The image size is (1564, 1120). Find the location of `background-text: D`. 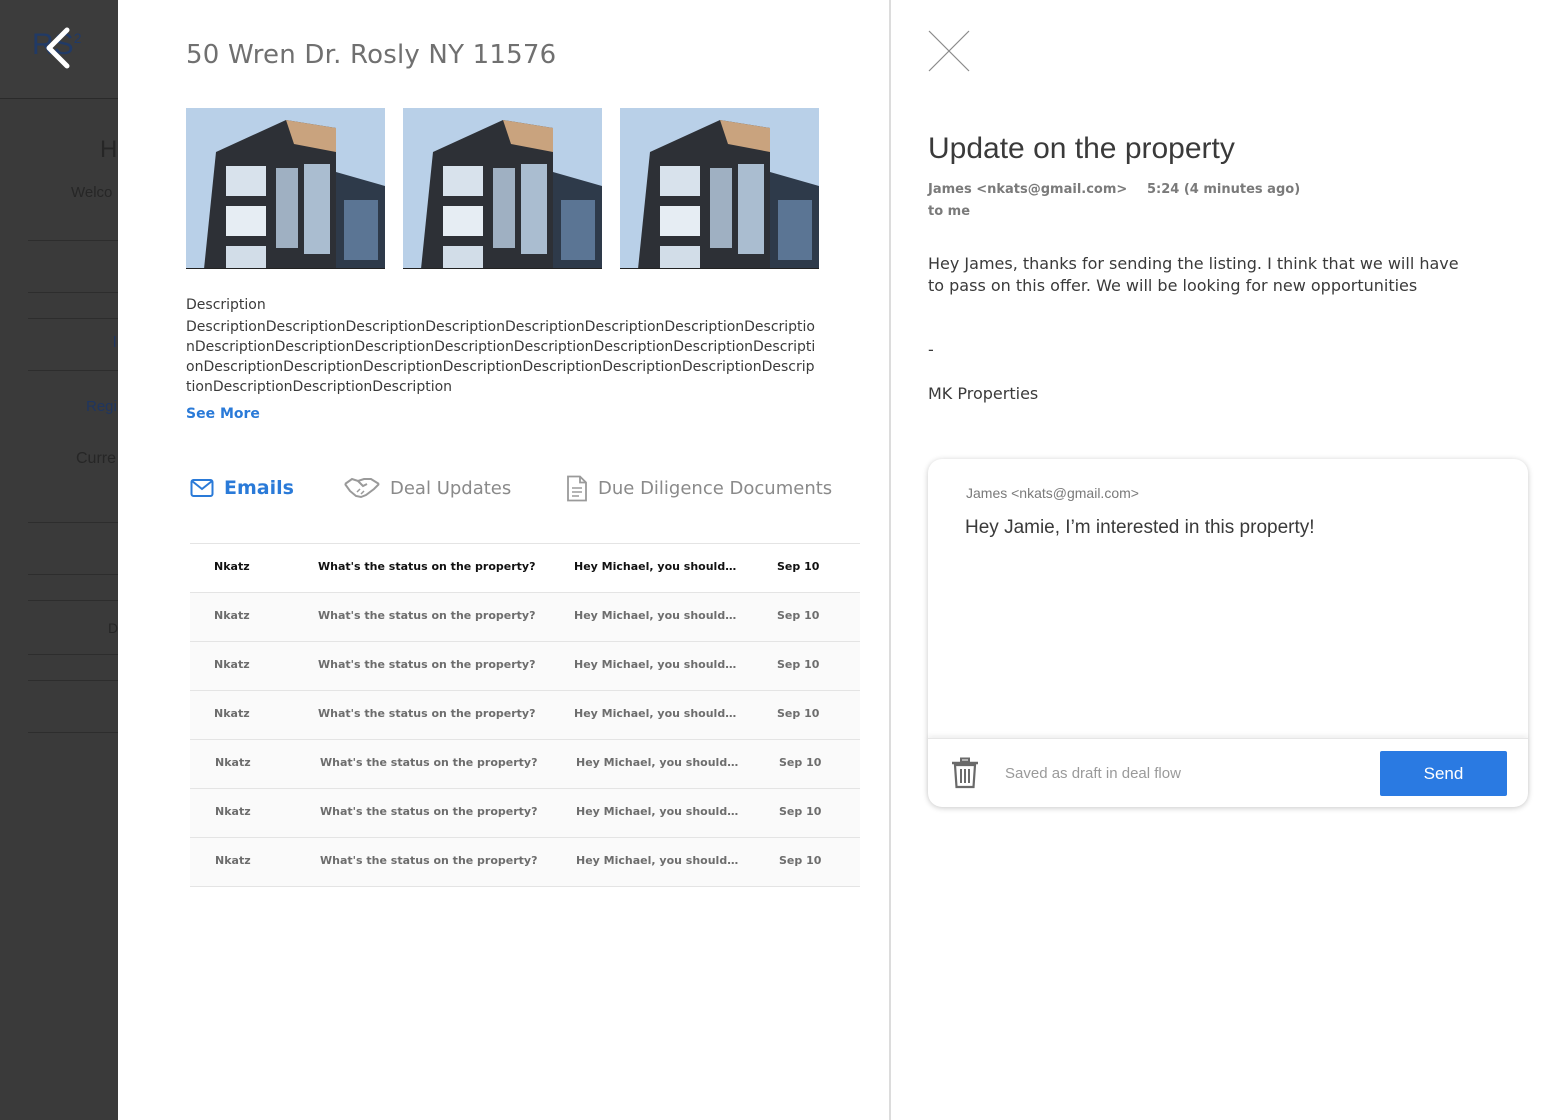

background-text: D is located at coordinates (113, 628).